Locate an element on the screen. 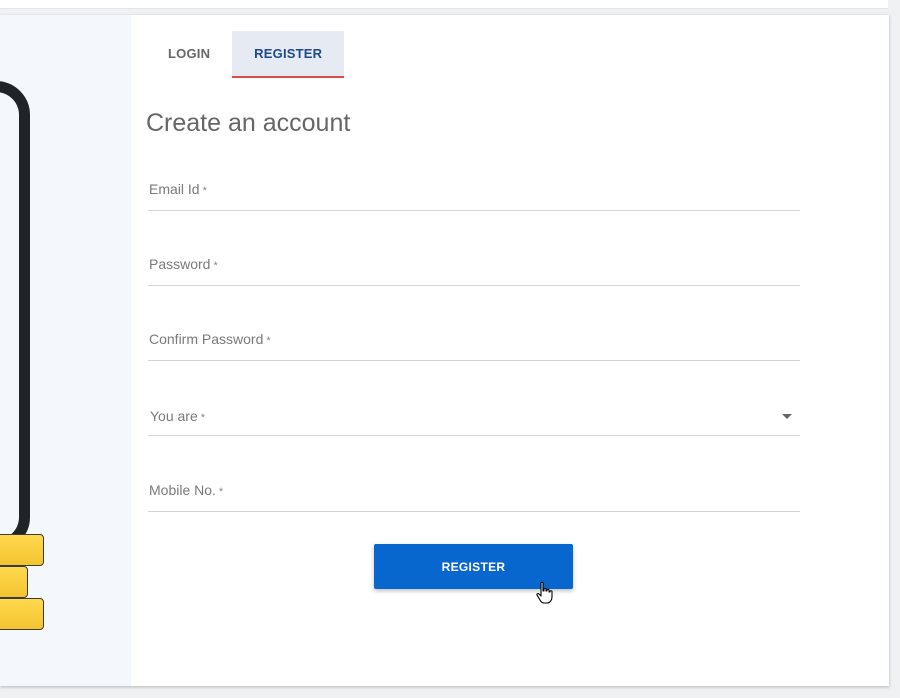 The image size is (900, 698). illustration-panel is located at coordinates (65, 350).